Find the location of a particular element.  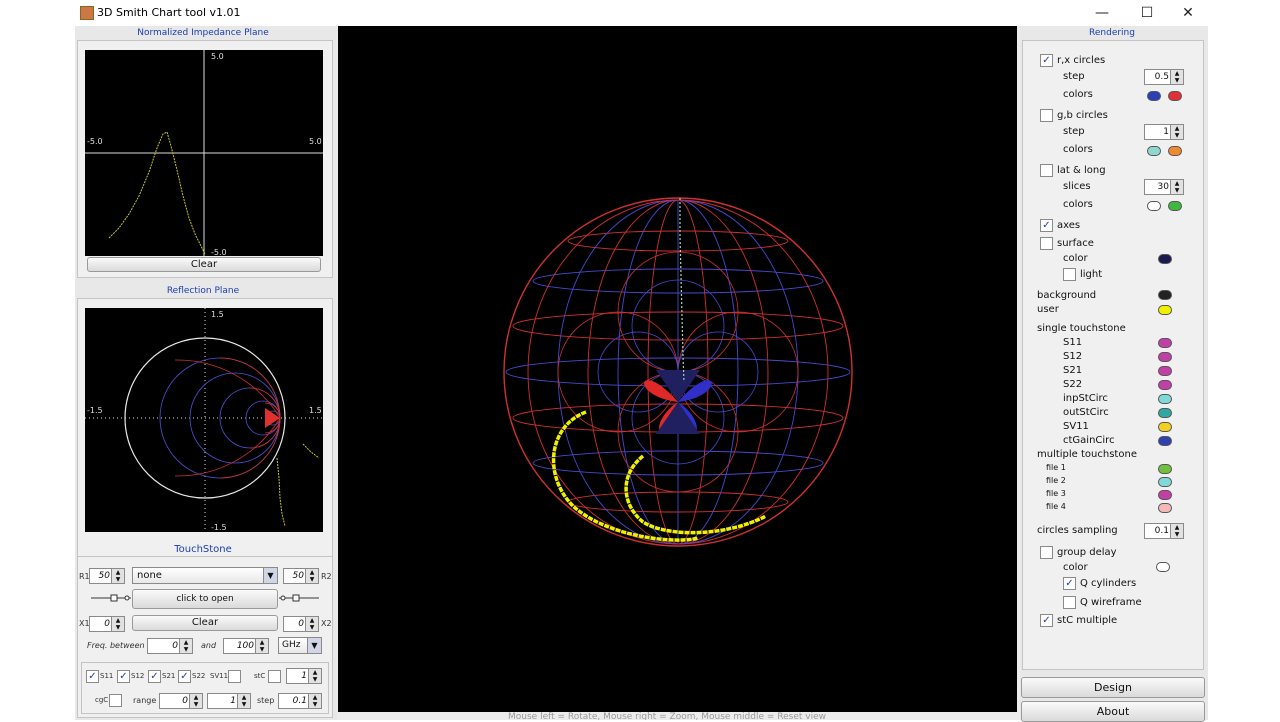

r2-spinner: 50 ▲ ▼ is located at coordinates (301, 576).